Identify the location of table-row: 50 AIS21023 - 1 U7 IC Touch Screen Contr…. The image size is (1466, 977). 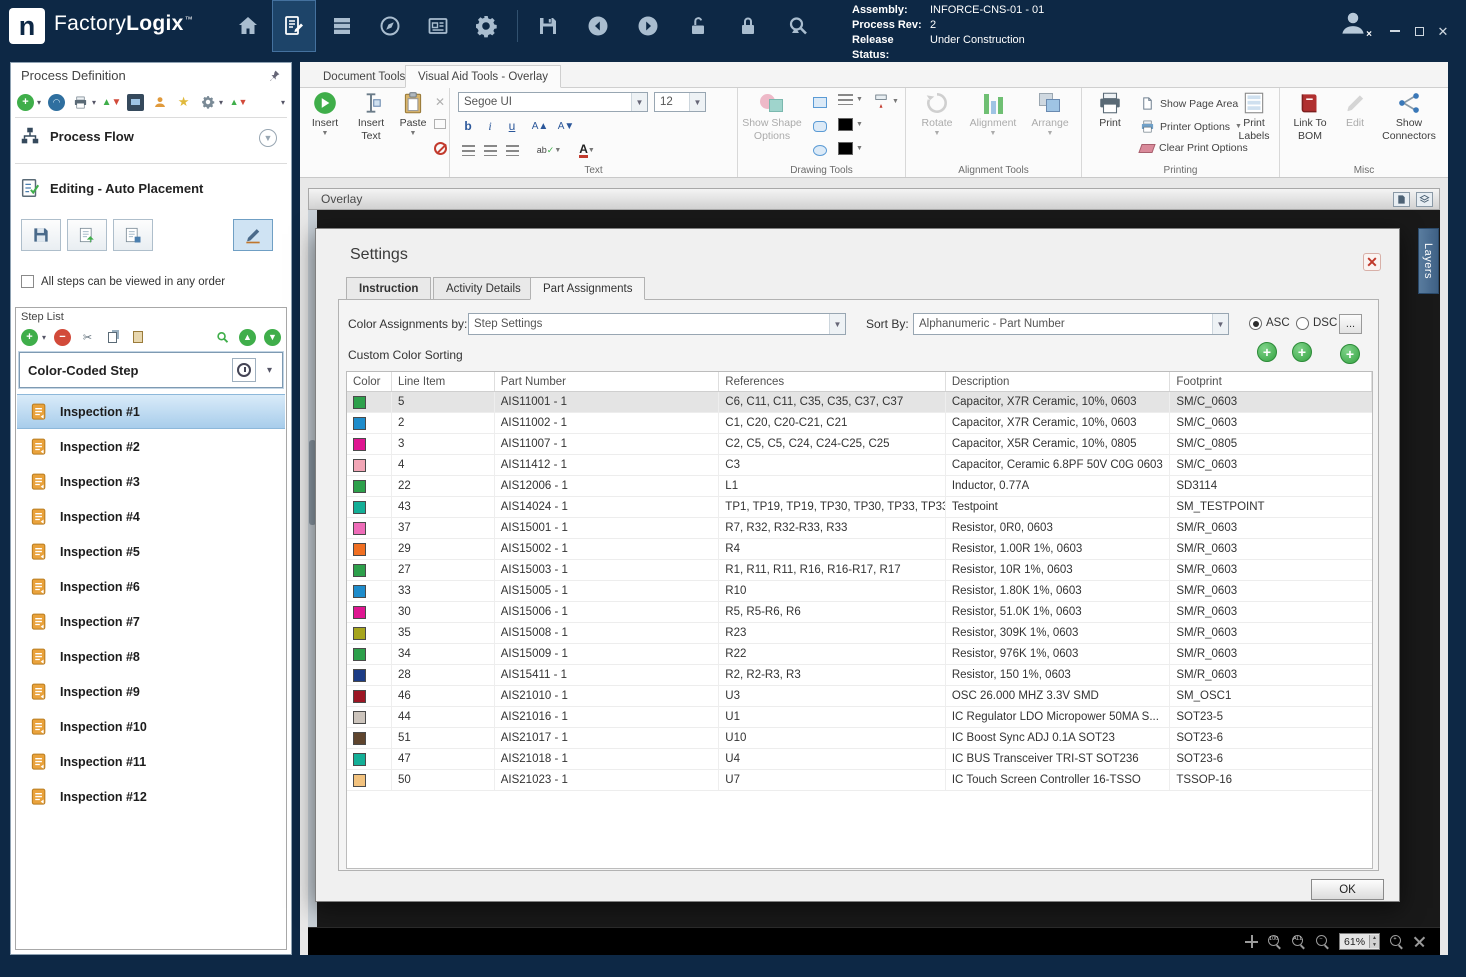
(859, 780).